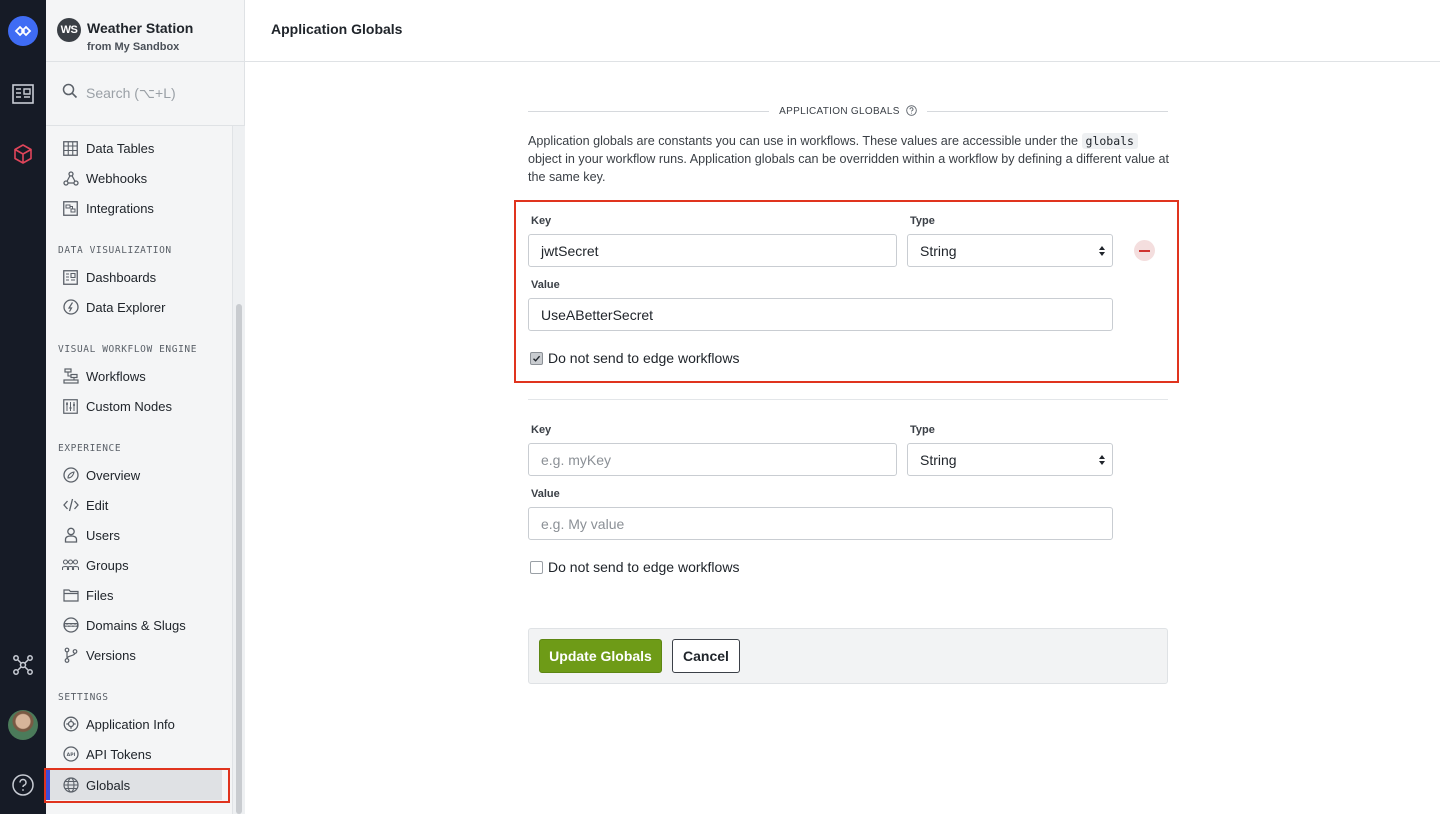 Image resolution: width=1440 pixels, height=814 pixels. I want to click on sidebar-item-custom-nodes: Custom Nodes, so click(134, 406).